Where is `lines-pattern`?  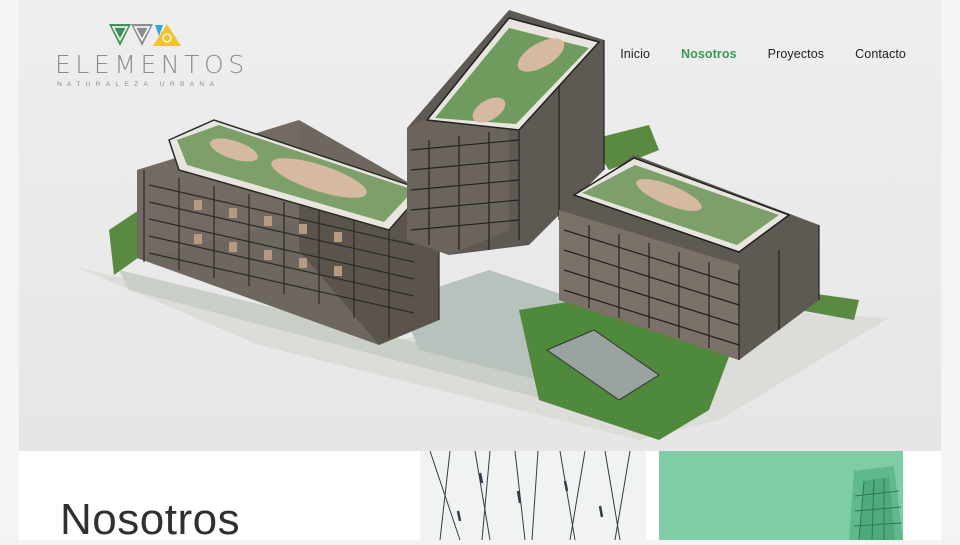 lines-pattern is located at coordinates (530, 495).